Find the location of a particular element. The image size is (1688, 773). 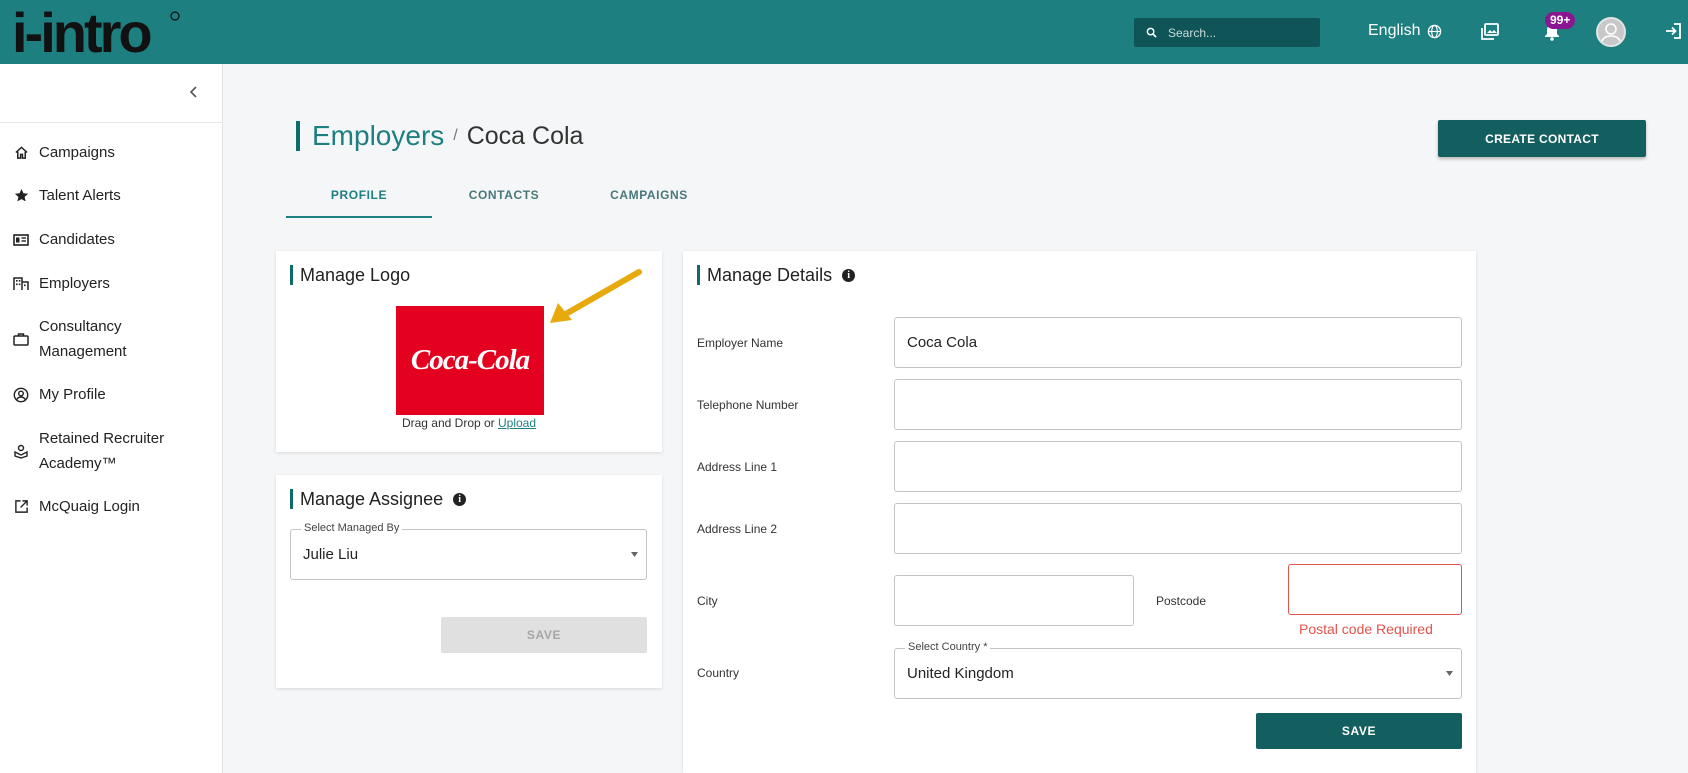

employer-name-label: Employer Name is located at coordinates (740, 343).